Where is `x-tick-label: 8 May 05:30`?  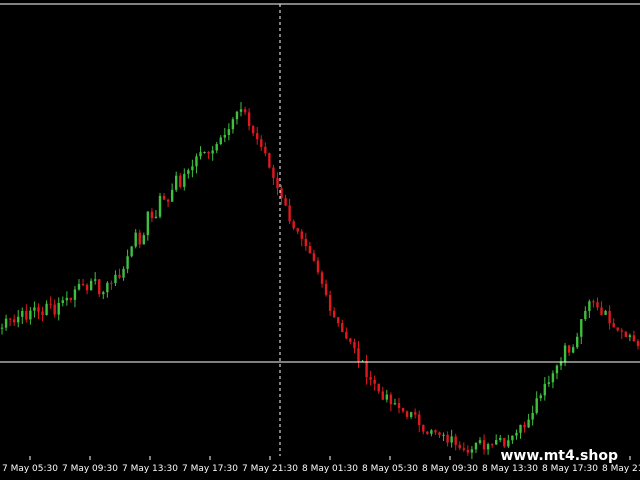 x-tick-label: 8 May 05:30 is located at coordinates (390, 469).